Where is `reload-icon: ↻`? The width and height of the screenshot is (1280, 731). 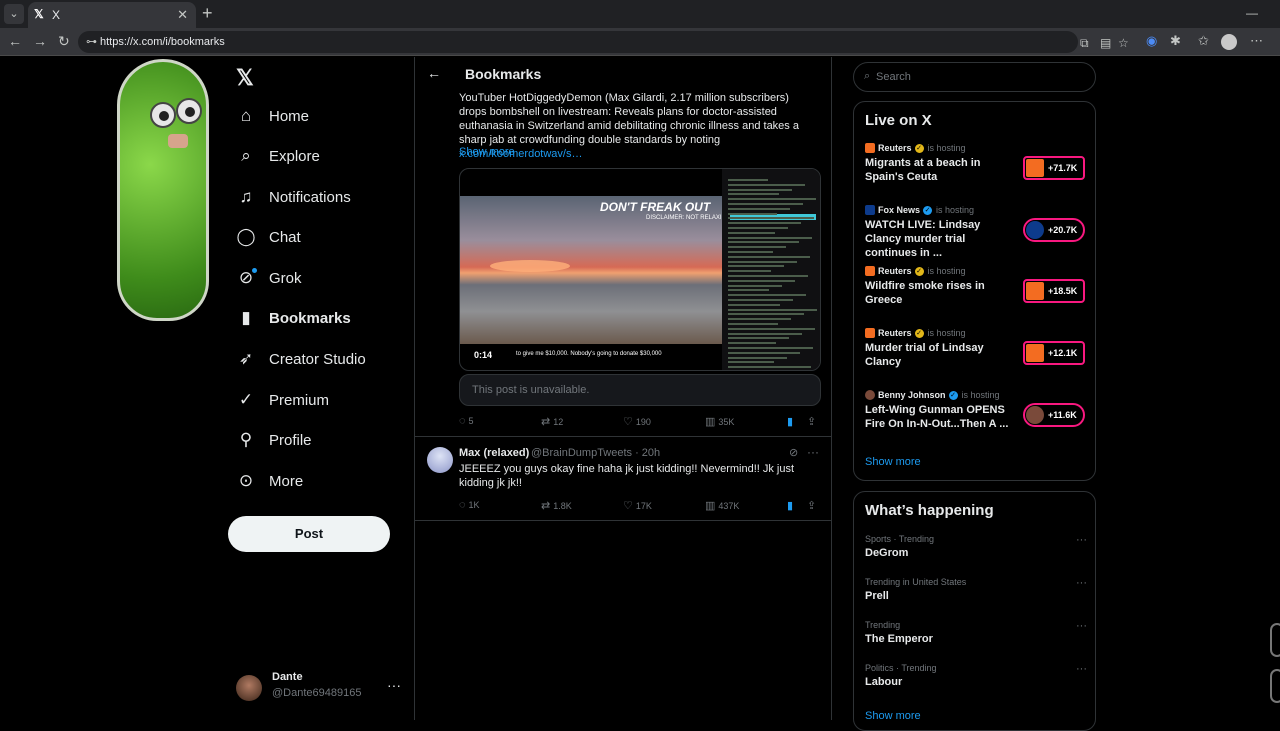 reload-icon: ↻ is located at coordinates (64, 41).